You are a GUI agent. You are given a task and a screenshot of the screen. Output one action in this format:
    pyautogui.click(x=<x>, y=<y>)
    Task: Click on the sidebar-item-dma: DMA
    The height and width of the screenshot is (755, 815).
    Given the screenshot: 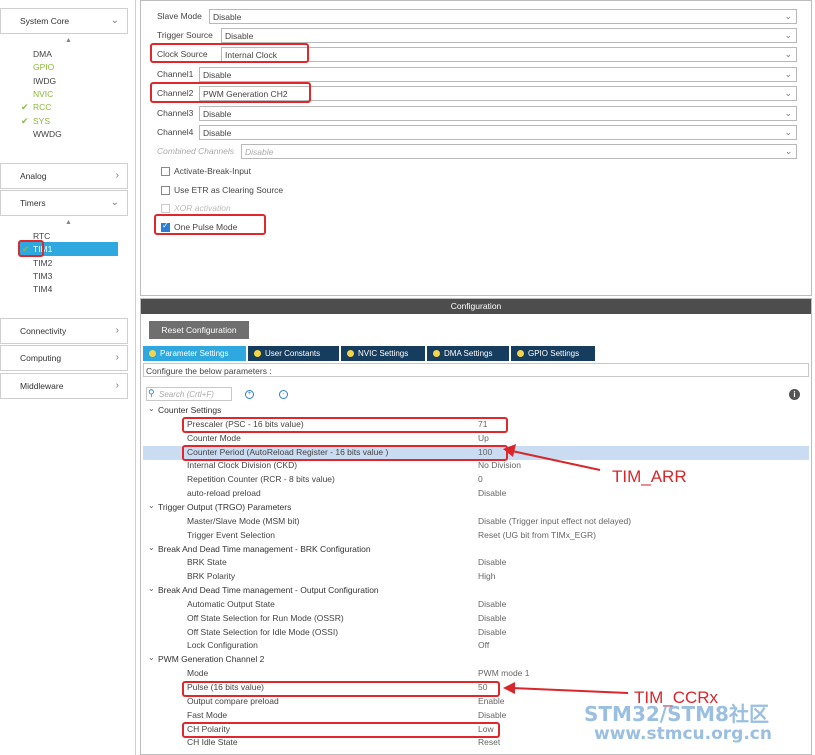 What is the action you would take?
    pyautogui.click(x=42, y=54)
    